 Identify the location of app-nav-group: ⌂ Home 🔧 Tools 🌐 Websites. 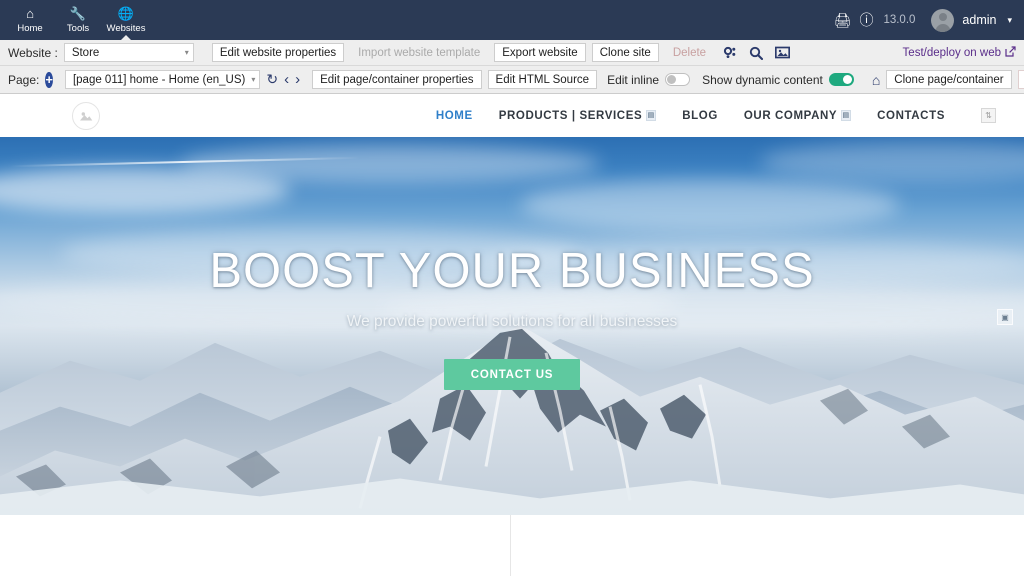
(75, 20).